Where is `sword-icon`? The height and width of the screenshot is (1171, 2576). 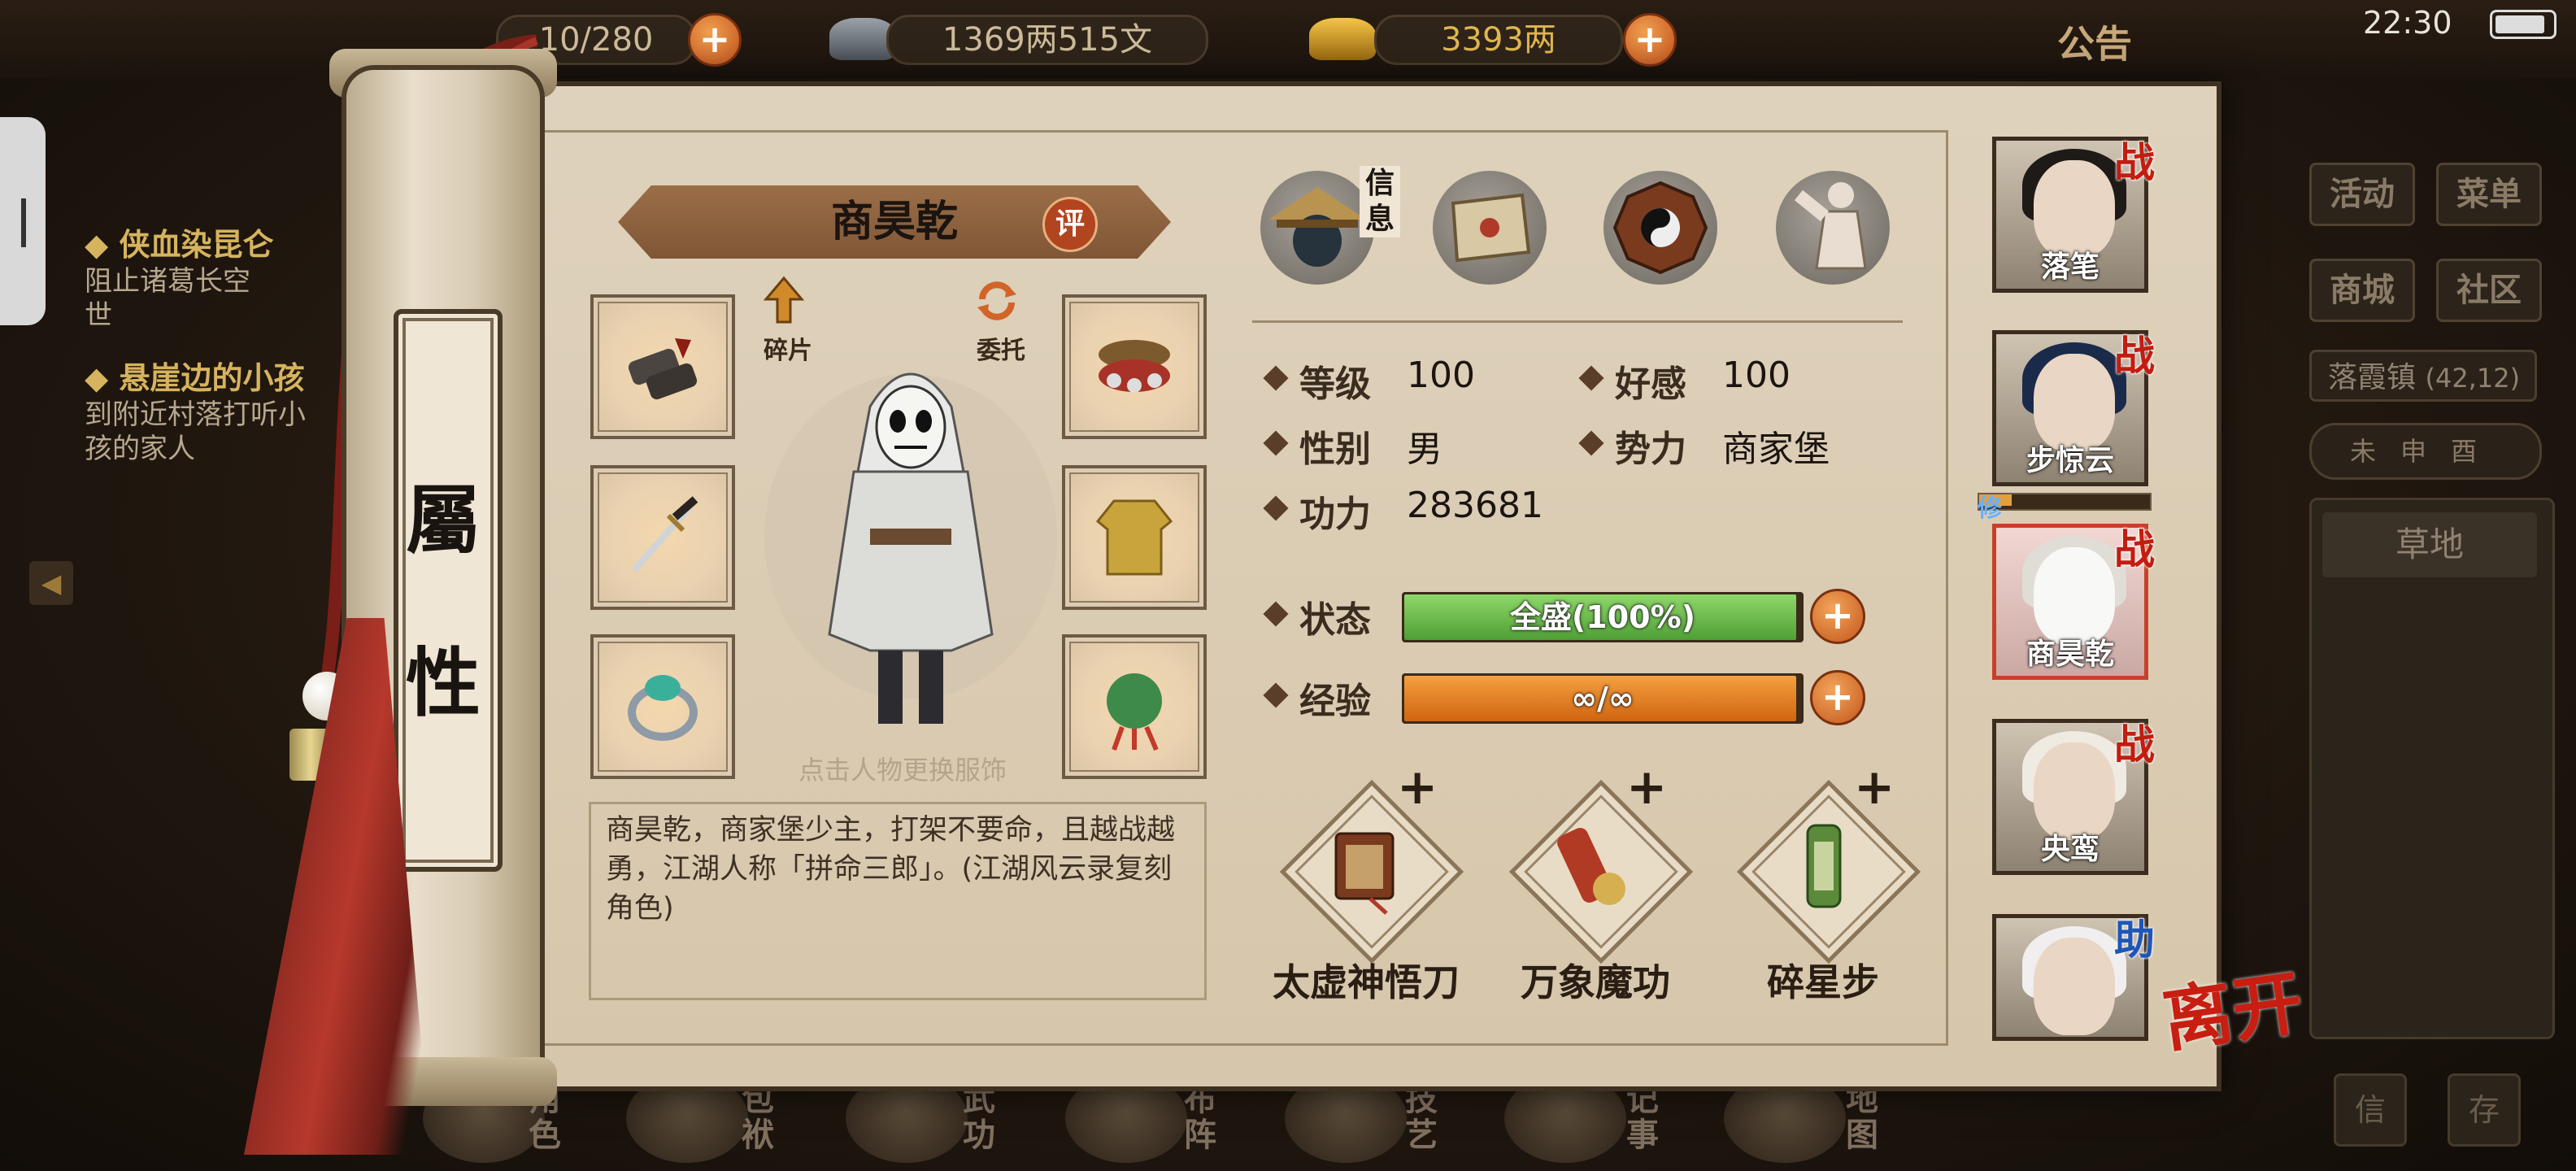 sword-icon is located at coordinates (665, 534).